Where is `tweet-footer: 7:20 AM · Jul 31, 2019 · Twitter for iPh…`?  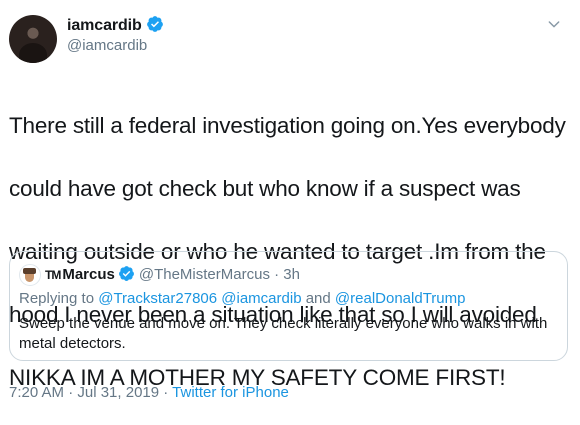 tweet-footer: 7:20 AM · Jul 31, 2019 · Twitter for iPh… is located at coordinates (149, 392).